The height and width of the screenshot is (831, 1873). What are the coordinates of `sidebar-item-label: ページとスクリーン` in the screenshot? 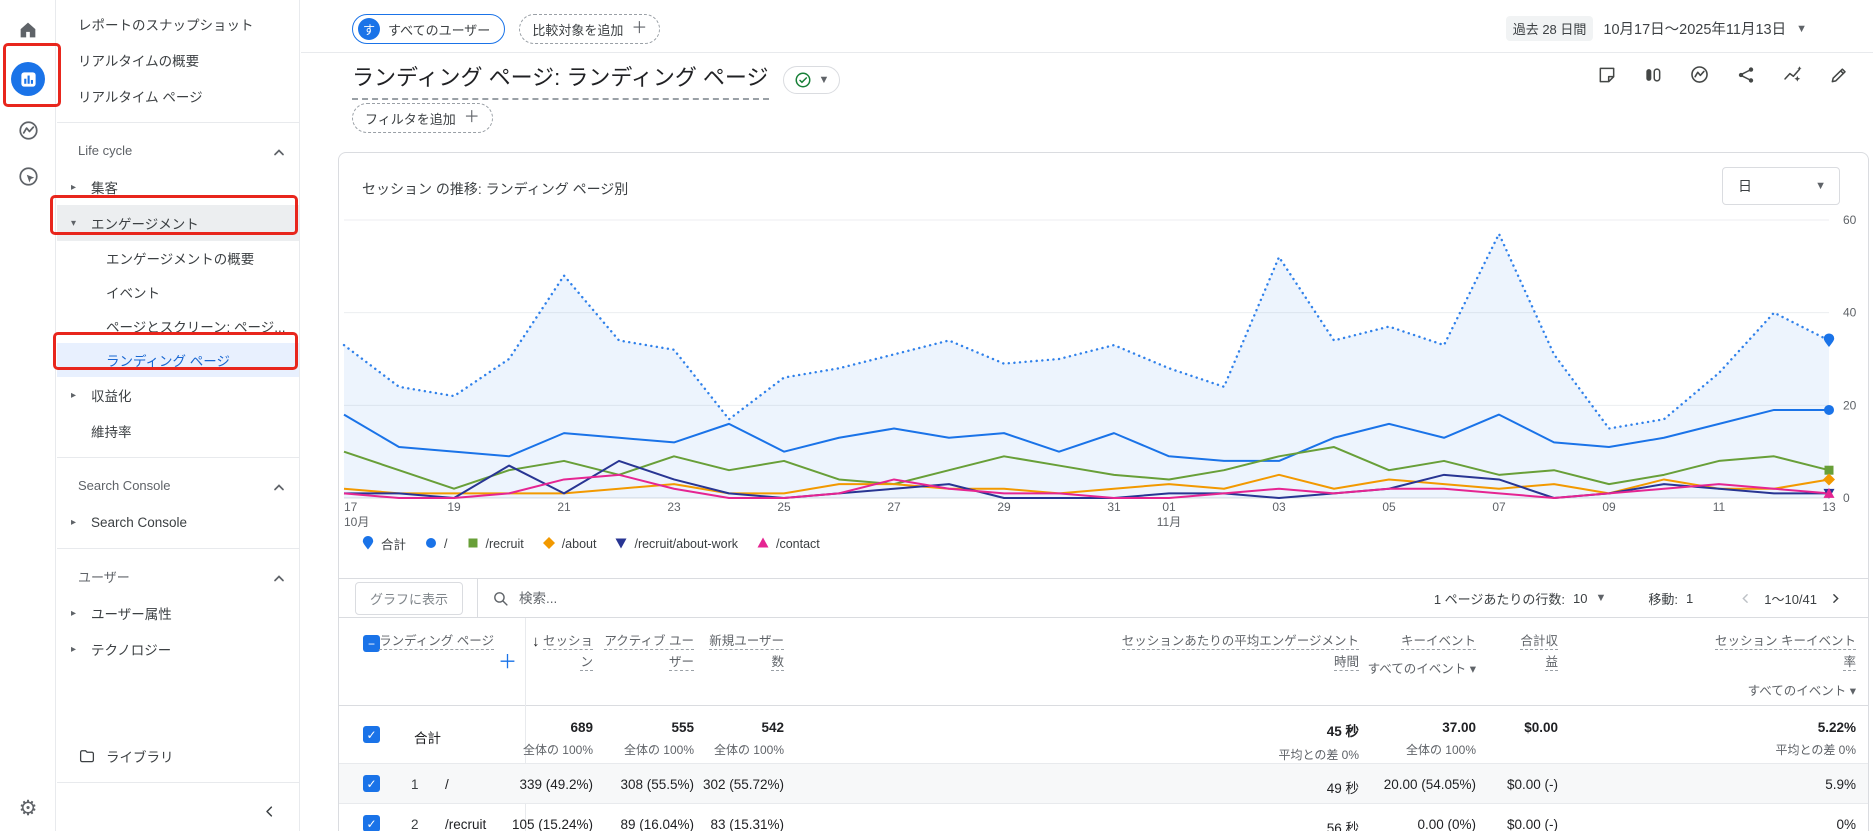 It's located at (196, 327).